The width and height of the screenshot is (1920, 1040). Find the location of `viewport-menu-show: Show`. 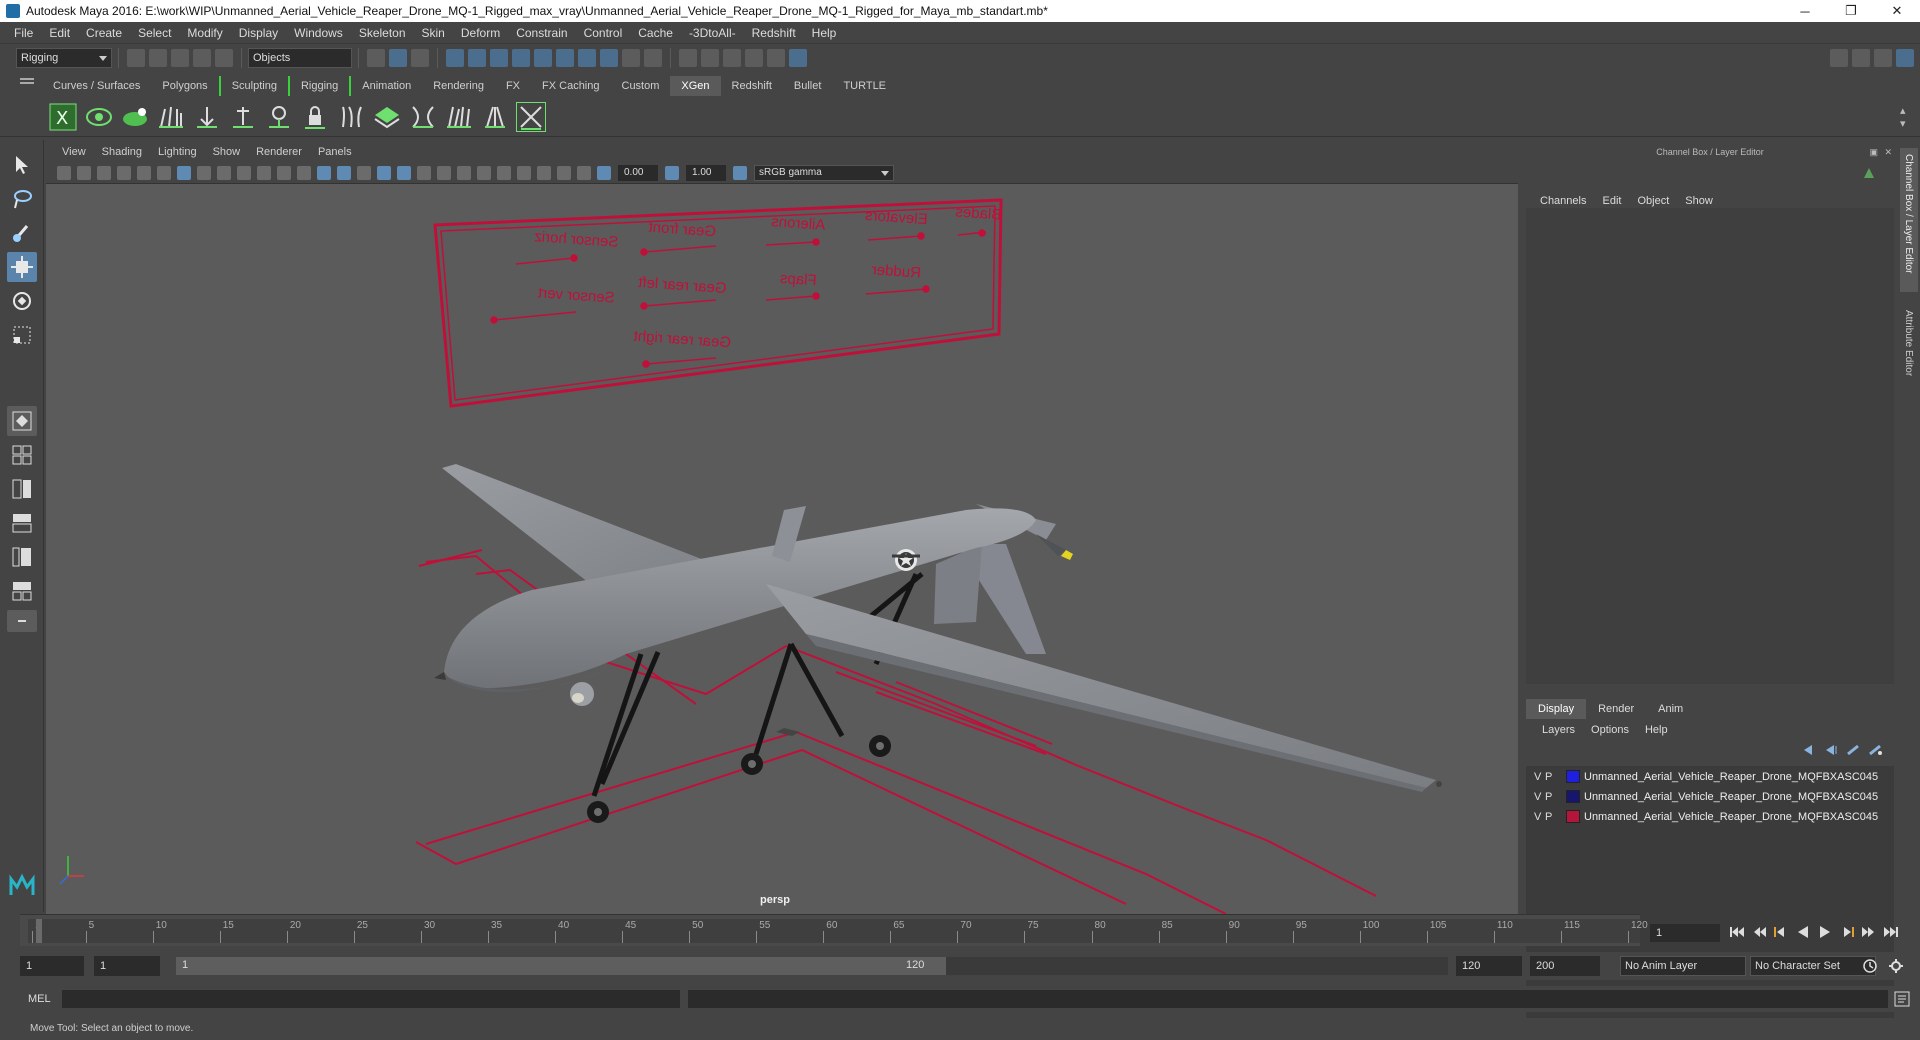

viewport-menu-show: Show is located at coordinates (227, 152).